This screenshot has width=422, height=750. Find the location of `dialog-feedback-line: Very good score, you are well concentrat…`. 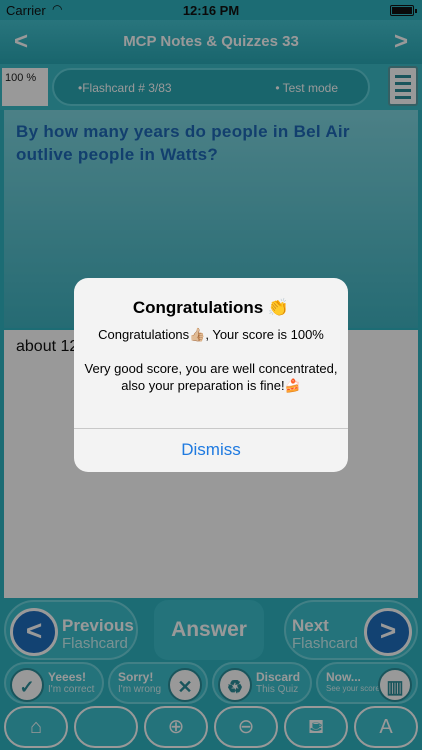

dialog-feedback-line: Very good score, you are well concentrat… is located at coordinates (211, 377).